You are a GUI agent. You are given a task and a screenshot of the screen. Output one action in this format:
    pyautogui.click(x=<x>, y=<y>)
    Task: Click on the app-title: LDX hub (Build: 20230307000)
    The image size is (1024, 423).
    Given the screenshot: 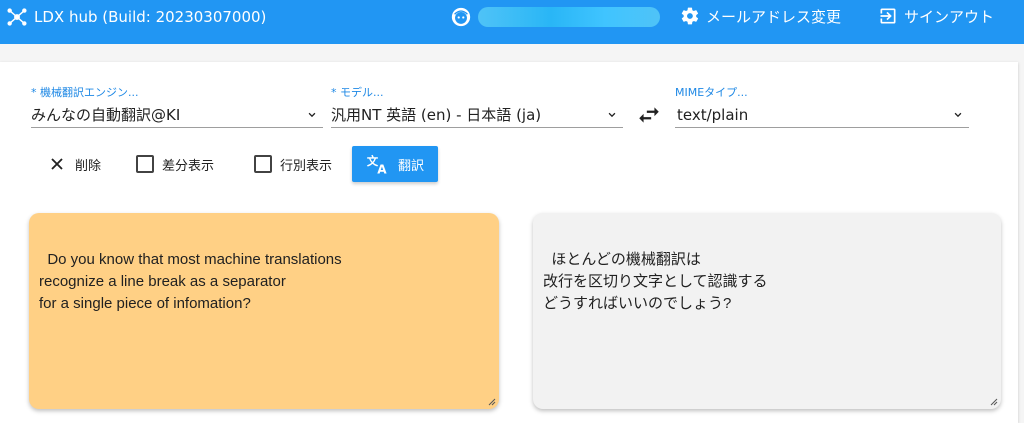 What is the action you would take?
    pyautogui.click(x=150, y=17)
    